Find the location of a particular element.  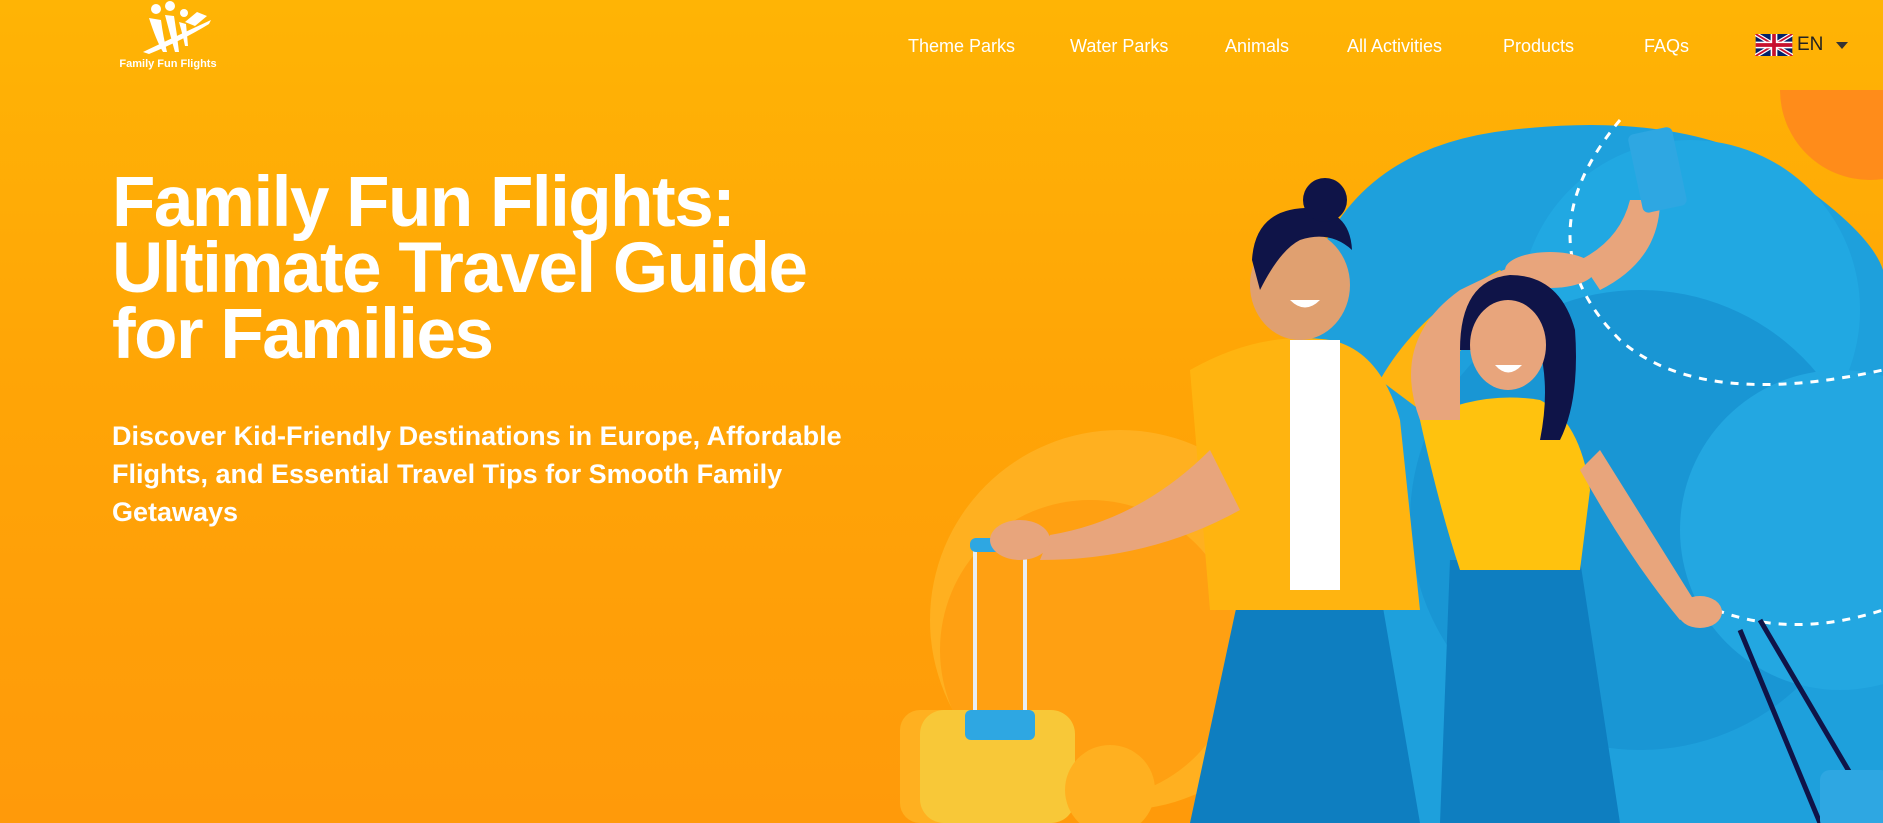

nav-item-faqs: FAQs is located at coordinates (1666, 46).